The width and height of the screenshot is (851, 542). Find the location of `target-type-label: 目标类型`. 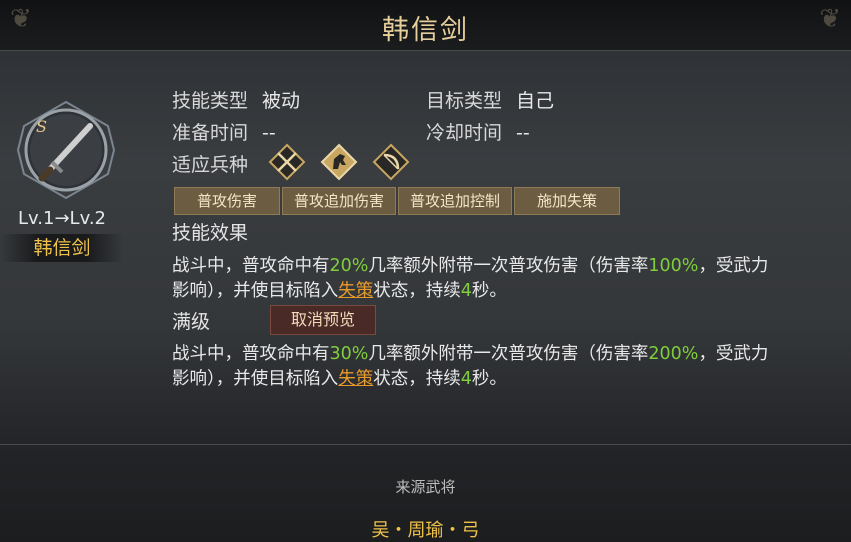

target-type-label: 目标类型 is located at coordinates (464, 101).